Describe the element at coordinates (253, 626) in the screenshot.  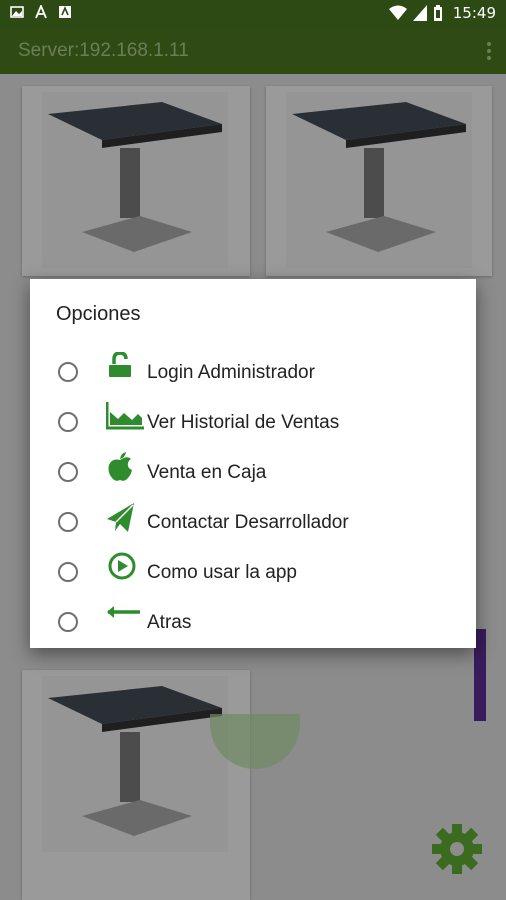
I see `option-atras: Atras` at that location.